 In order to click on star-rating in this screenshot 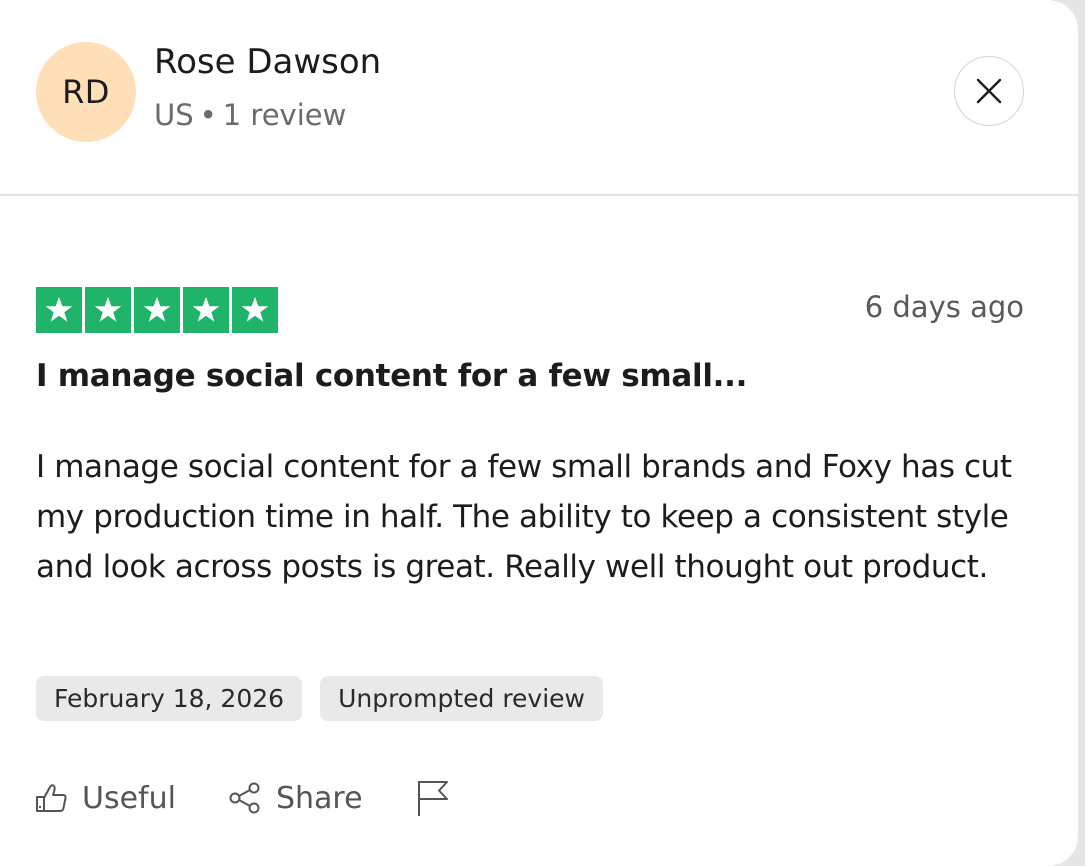, I will do `click(157, 310)`.